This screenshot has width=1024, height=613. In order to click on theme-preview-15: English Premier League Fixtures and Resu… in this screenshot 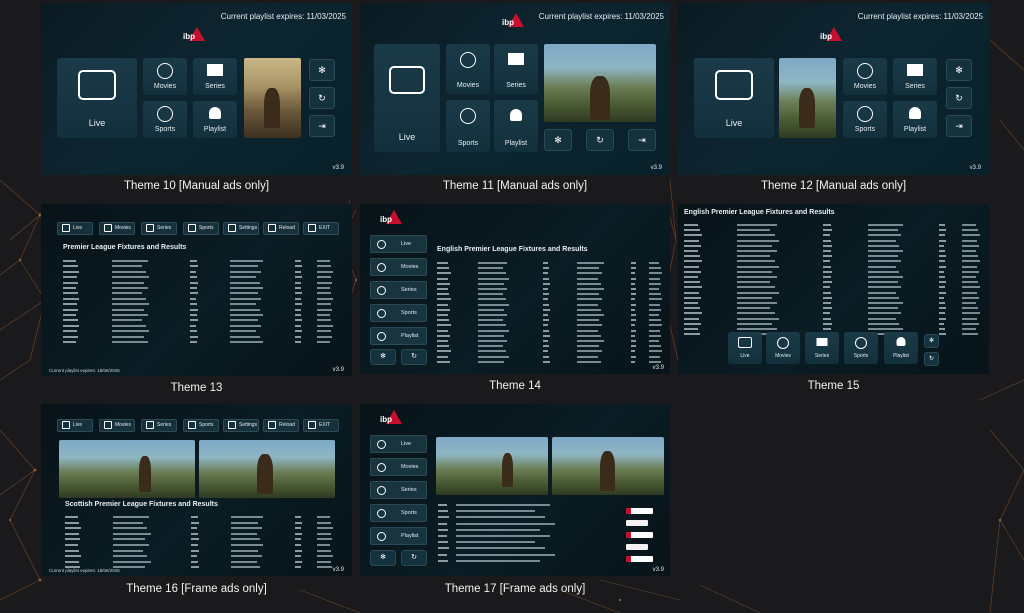, I will do `click(833, 289)`.